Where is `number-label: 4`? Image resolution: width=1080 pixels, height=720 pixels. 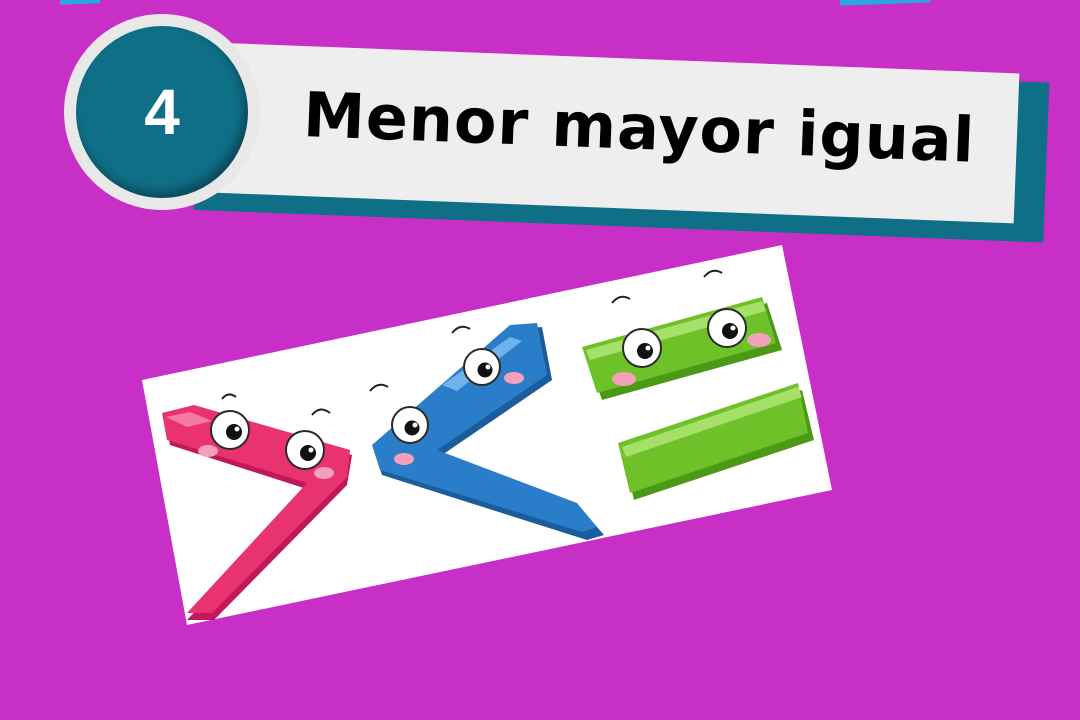
number-label: 4 is located at coordinates (162, 112).